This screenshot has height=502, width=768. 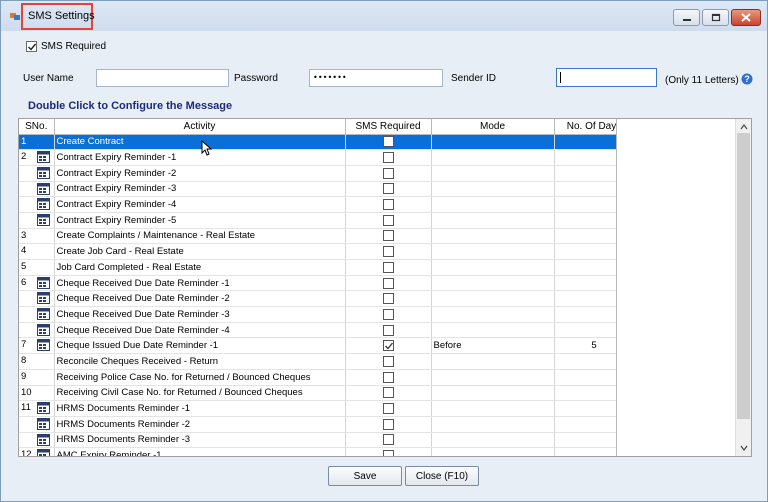 What do you see at coordinates (200, 267) in the screenshot?
I see `cell-activity: Job Card Completed - Real Estate` at bounding box center [200, 267].